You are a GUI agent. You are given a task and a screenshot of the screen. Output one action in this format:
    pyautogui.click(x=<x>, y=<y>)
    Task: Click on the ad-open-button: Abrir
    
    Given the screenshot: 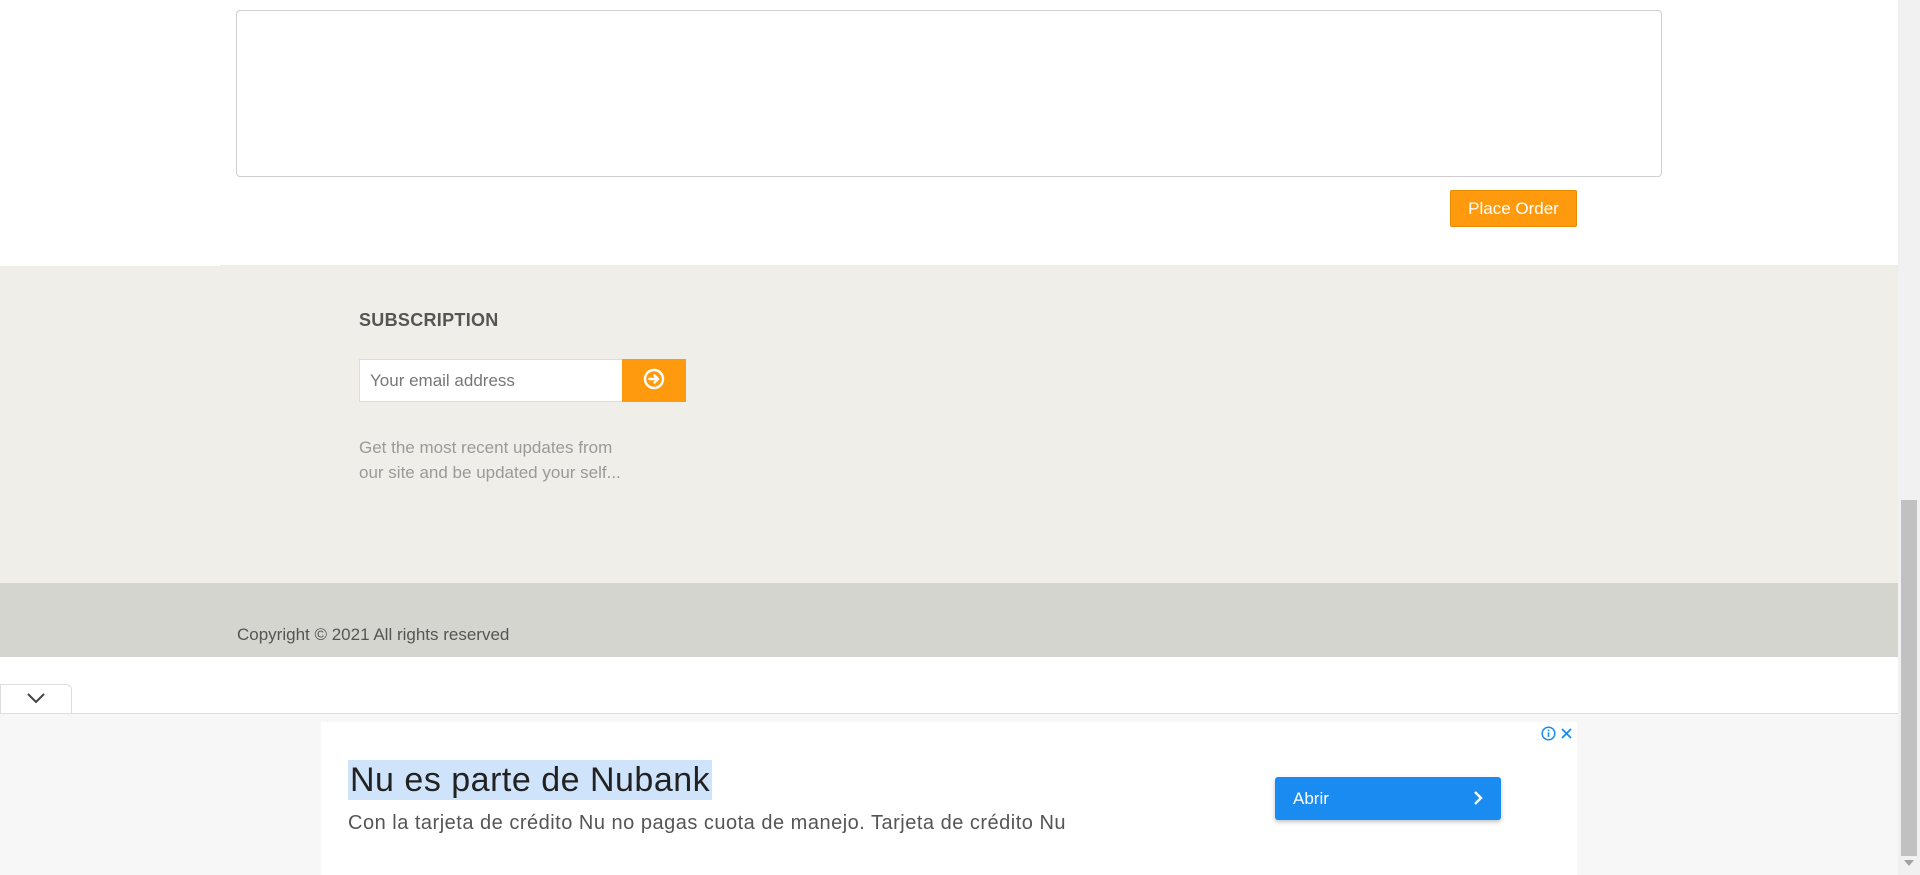 What is the action you would take?
    pyautogui.click(x=1388, y=798)
    